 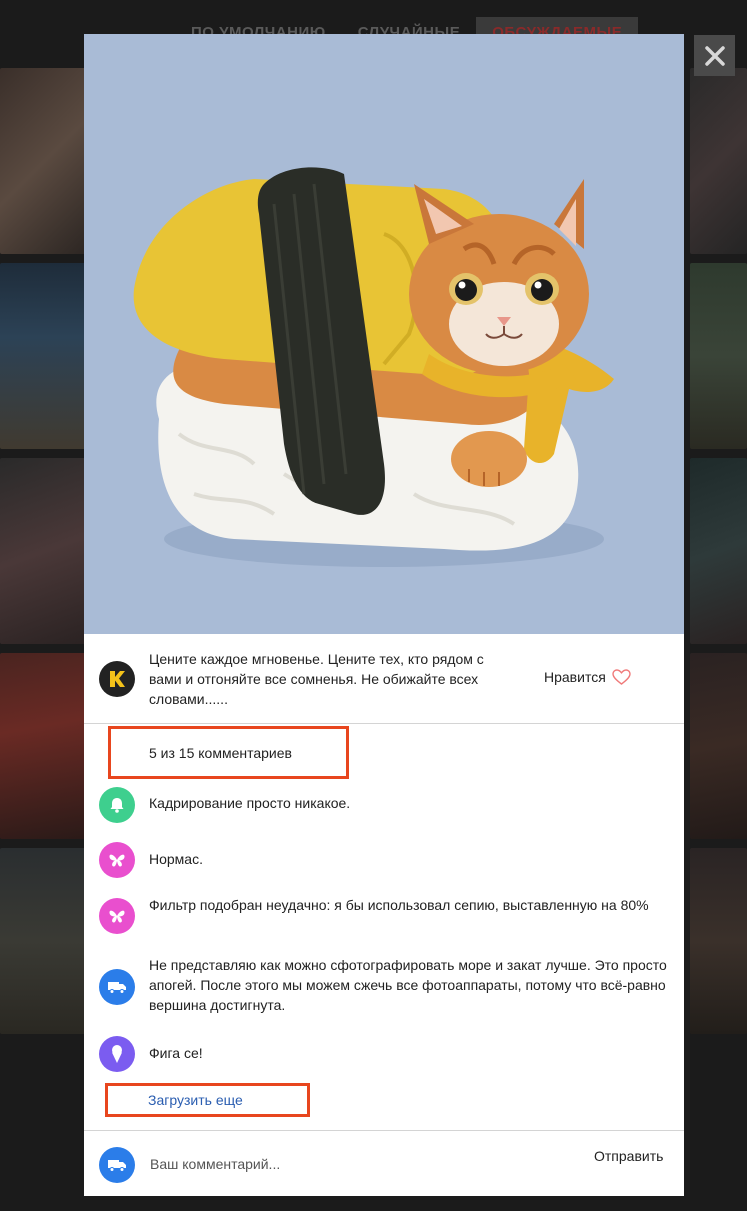 I want to click on icecream-icon, so click(x=117, y=1054).